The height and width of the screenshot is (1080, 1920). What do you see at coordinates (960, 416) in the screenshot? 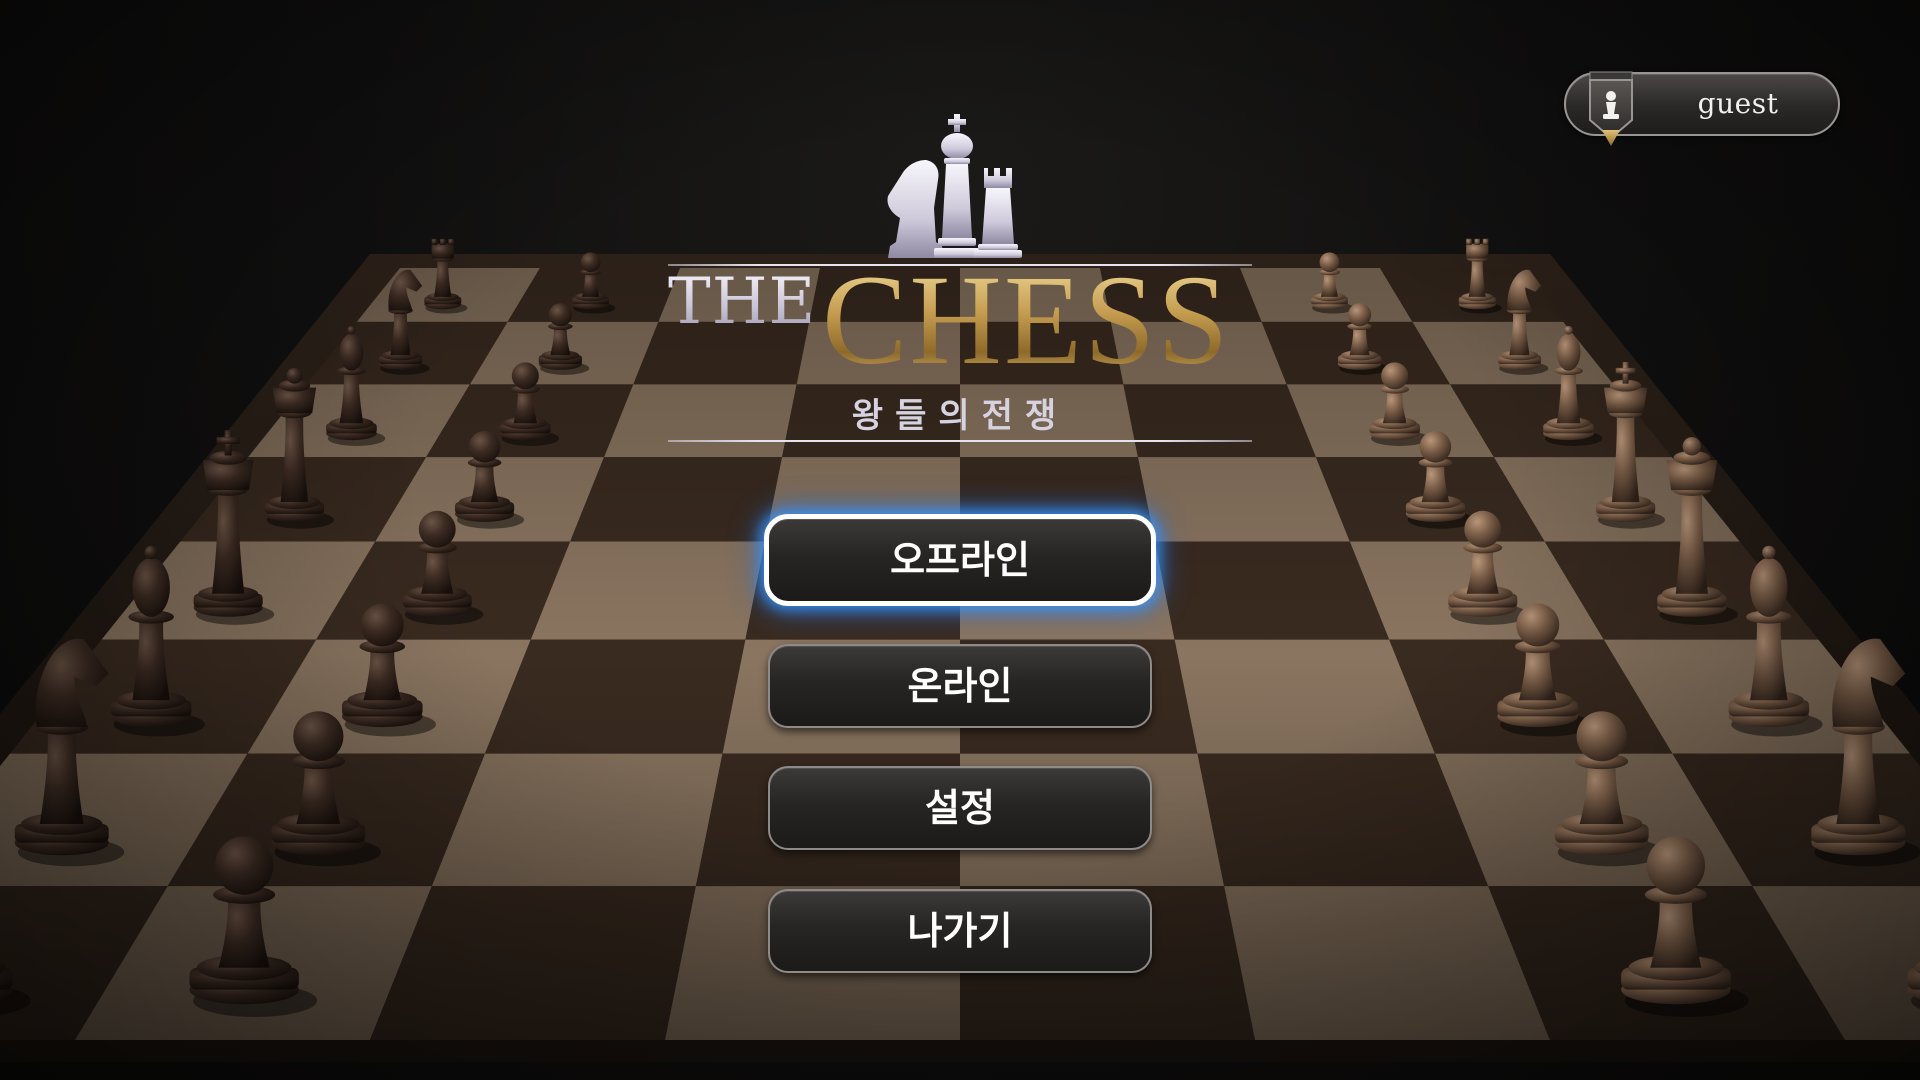
I see `logo-subtitle: 왕들의전쟁` at bounding box center [960, 416].